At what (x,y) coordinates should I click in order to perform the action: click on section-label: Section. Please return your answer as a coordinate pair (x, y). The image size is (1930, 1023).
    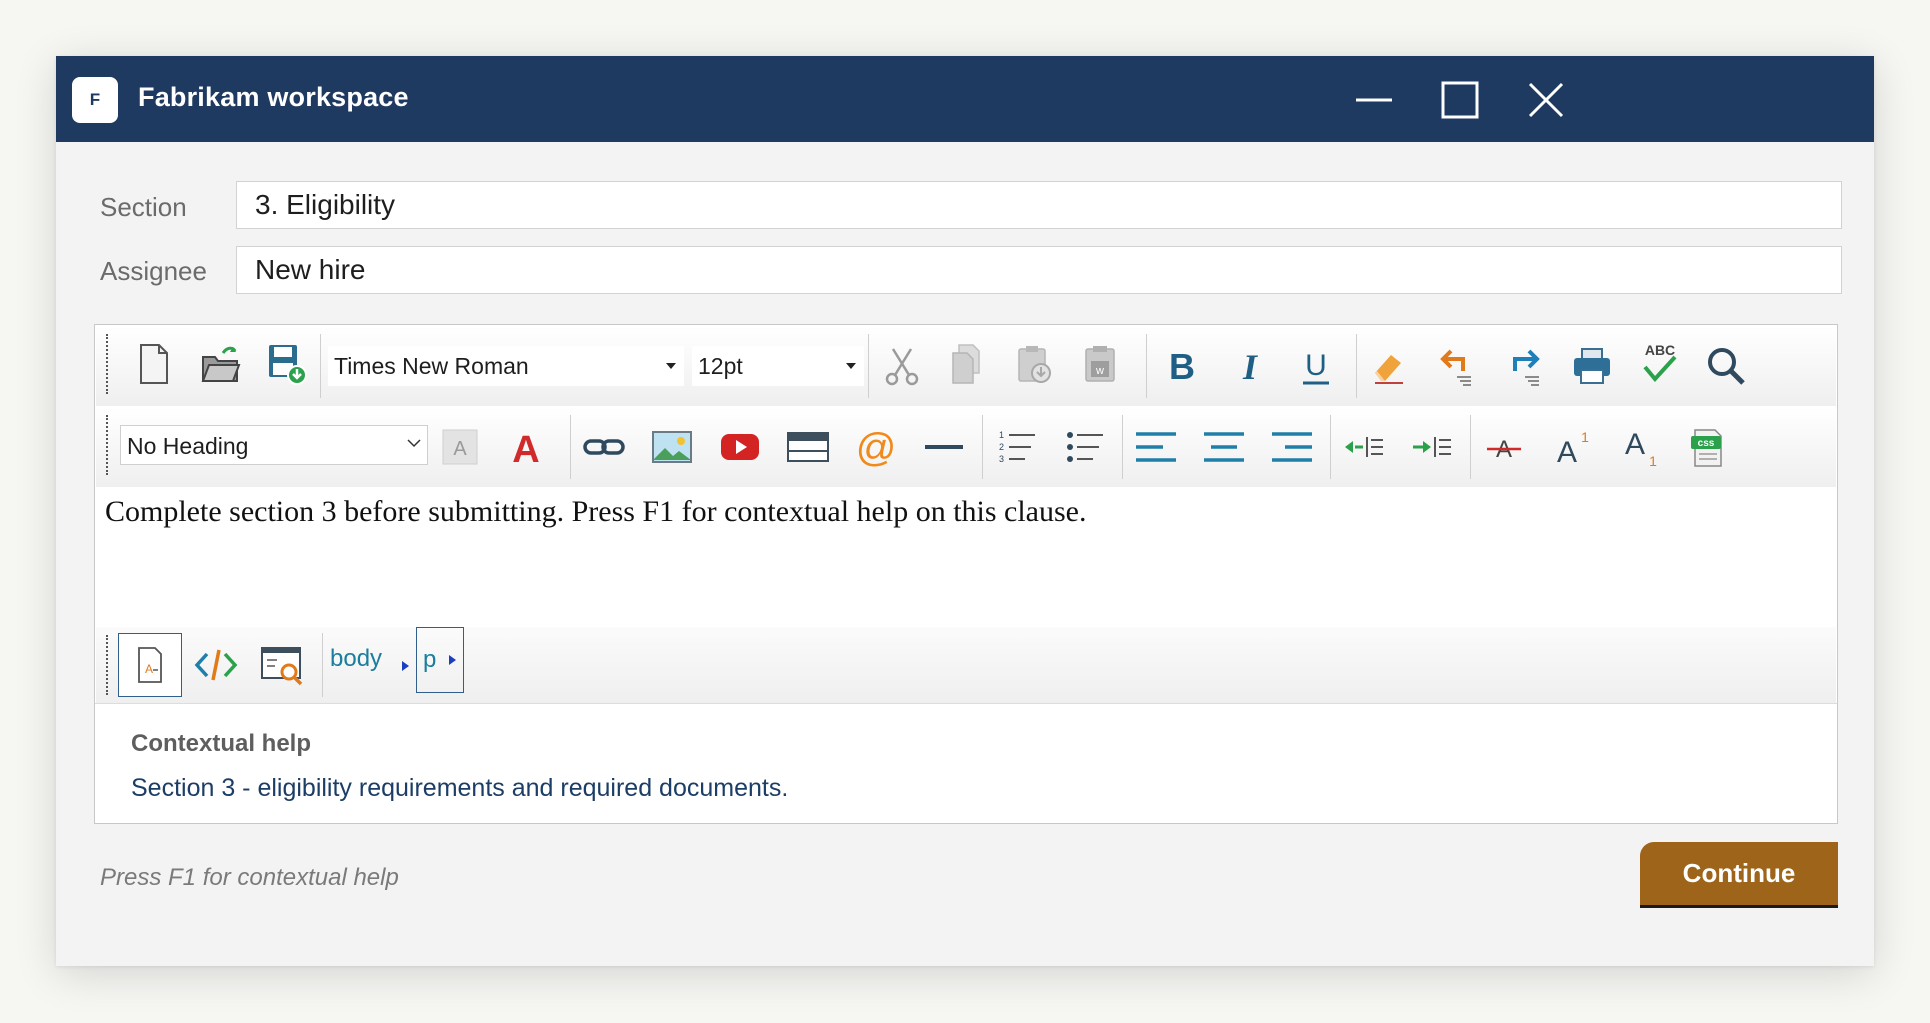
    Looking at the image, I should click on (143, 207).